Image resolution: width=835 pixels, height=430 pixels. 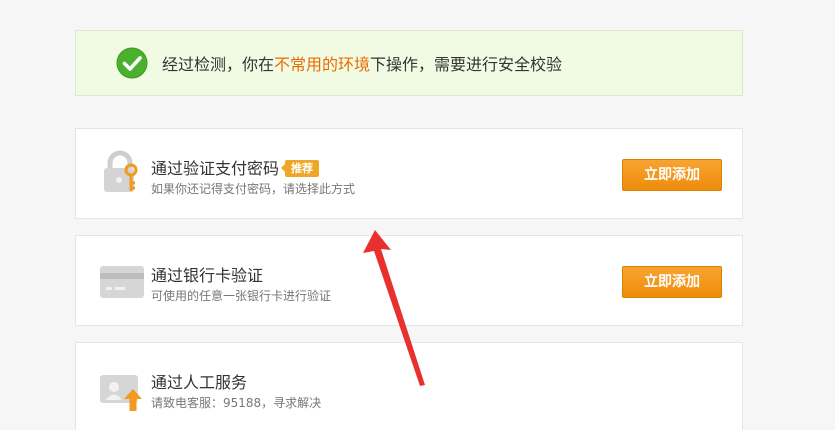 What do you see at coordinates (132, 63) in the screenshot?
I see `check-circle-icon` at bounding box center [132, 63].